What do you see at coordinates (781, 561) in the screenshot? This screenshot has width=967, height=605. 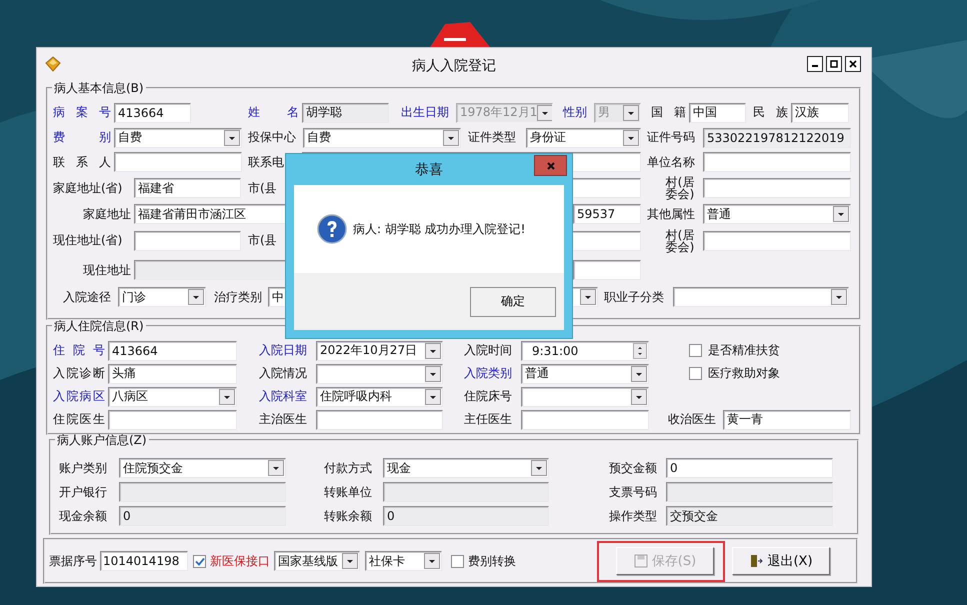 I see `exit-button: 退出(X)` at bounding box center [781, 561].